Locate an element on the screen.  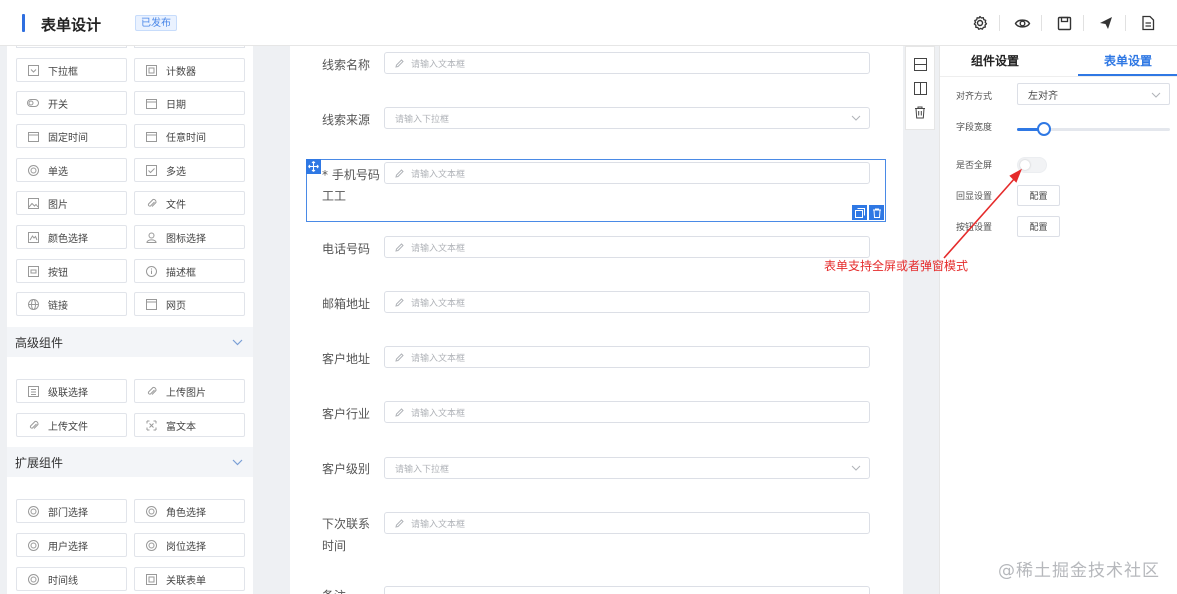
gear-icon is located at coordinates (980, 23).